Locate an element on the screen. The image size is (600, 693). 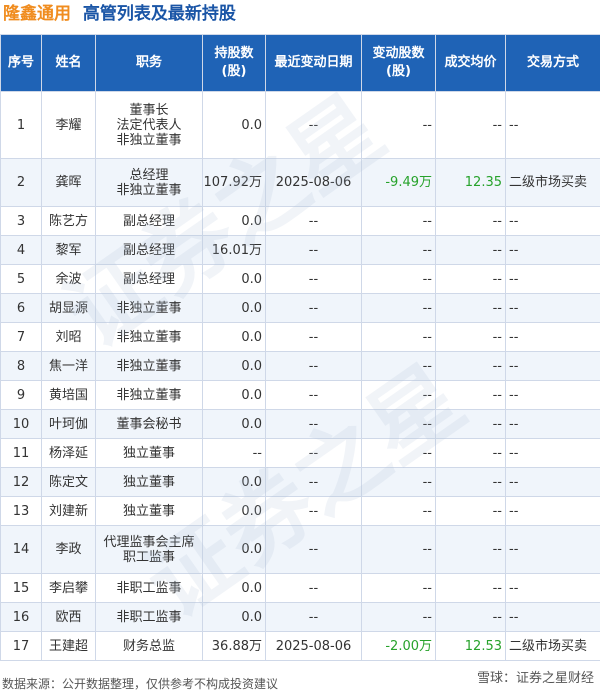
table-cell: 李耀 is located at coordinates (68, 125).